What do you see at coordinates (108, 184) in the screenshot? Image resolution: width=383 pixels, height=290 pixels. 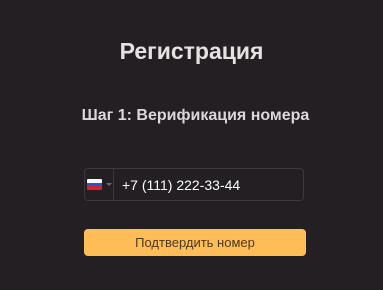 I see `chevron-down-icon` at bounding box center [108, 184].